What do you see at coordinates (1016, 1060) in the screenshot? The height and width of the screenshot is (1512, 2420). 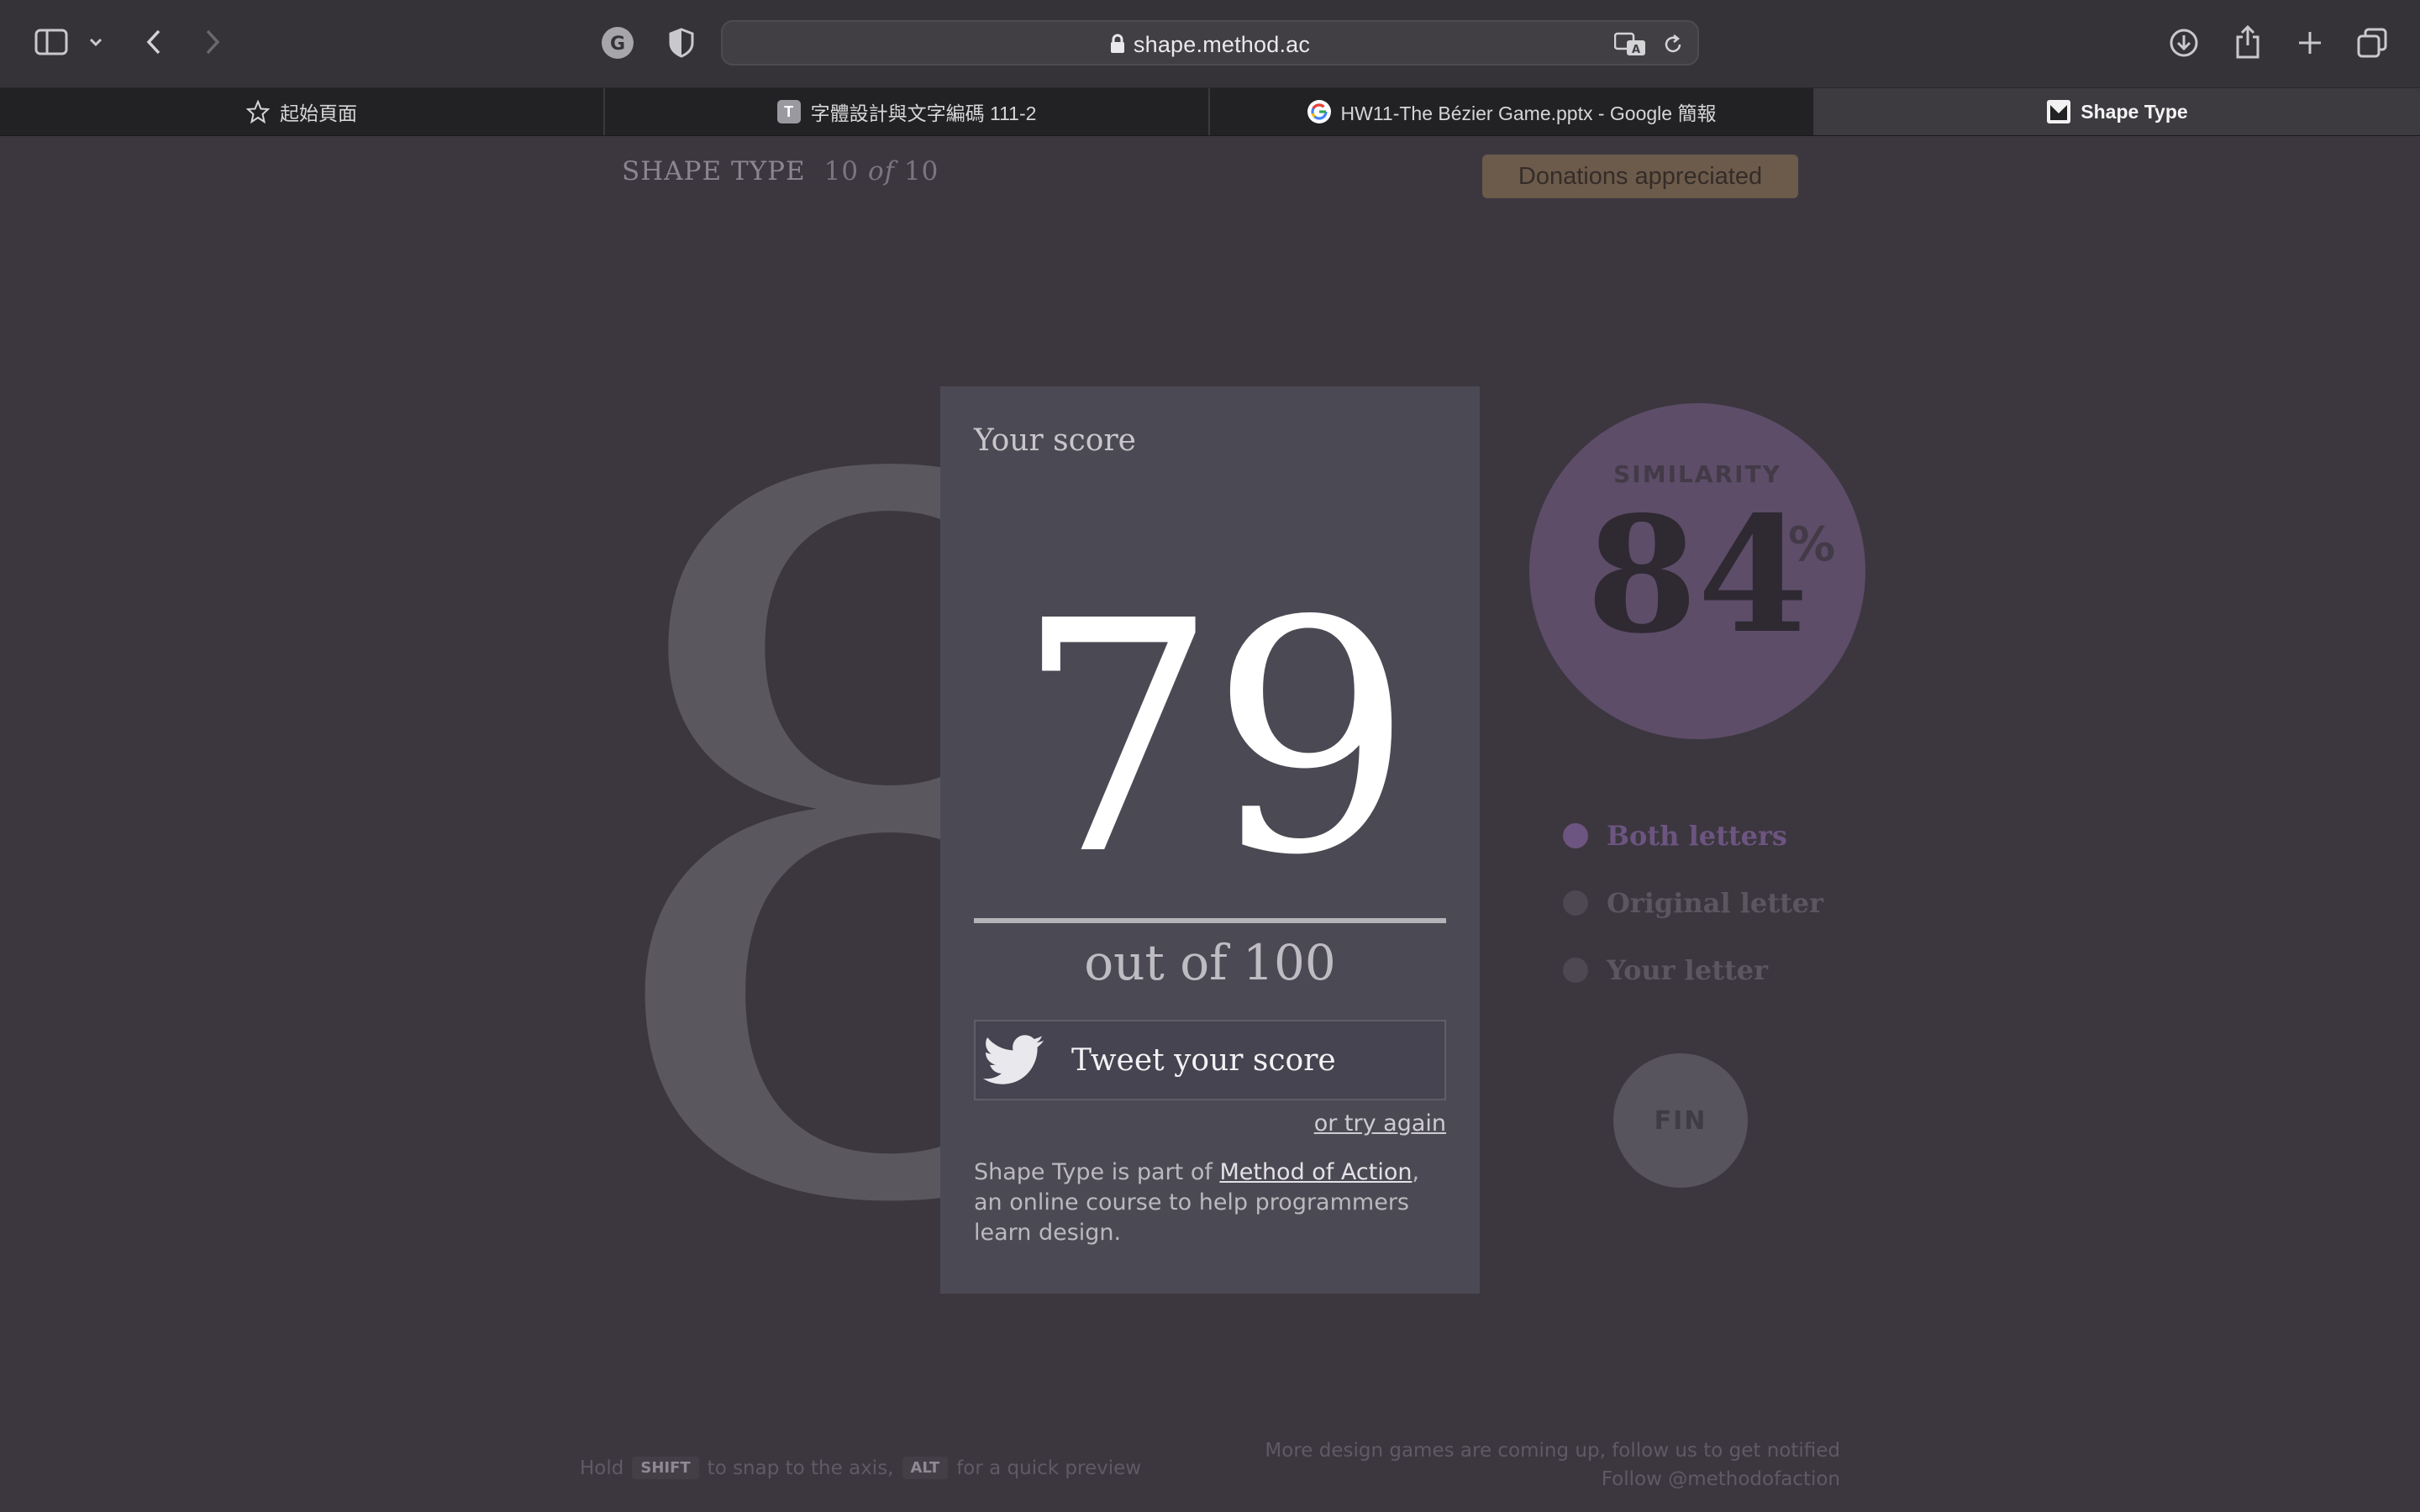 I see `twitter-bird-icon` at bounding box center [1016, 1060].